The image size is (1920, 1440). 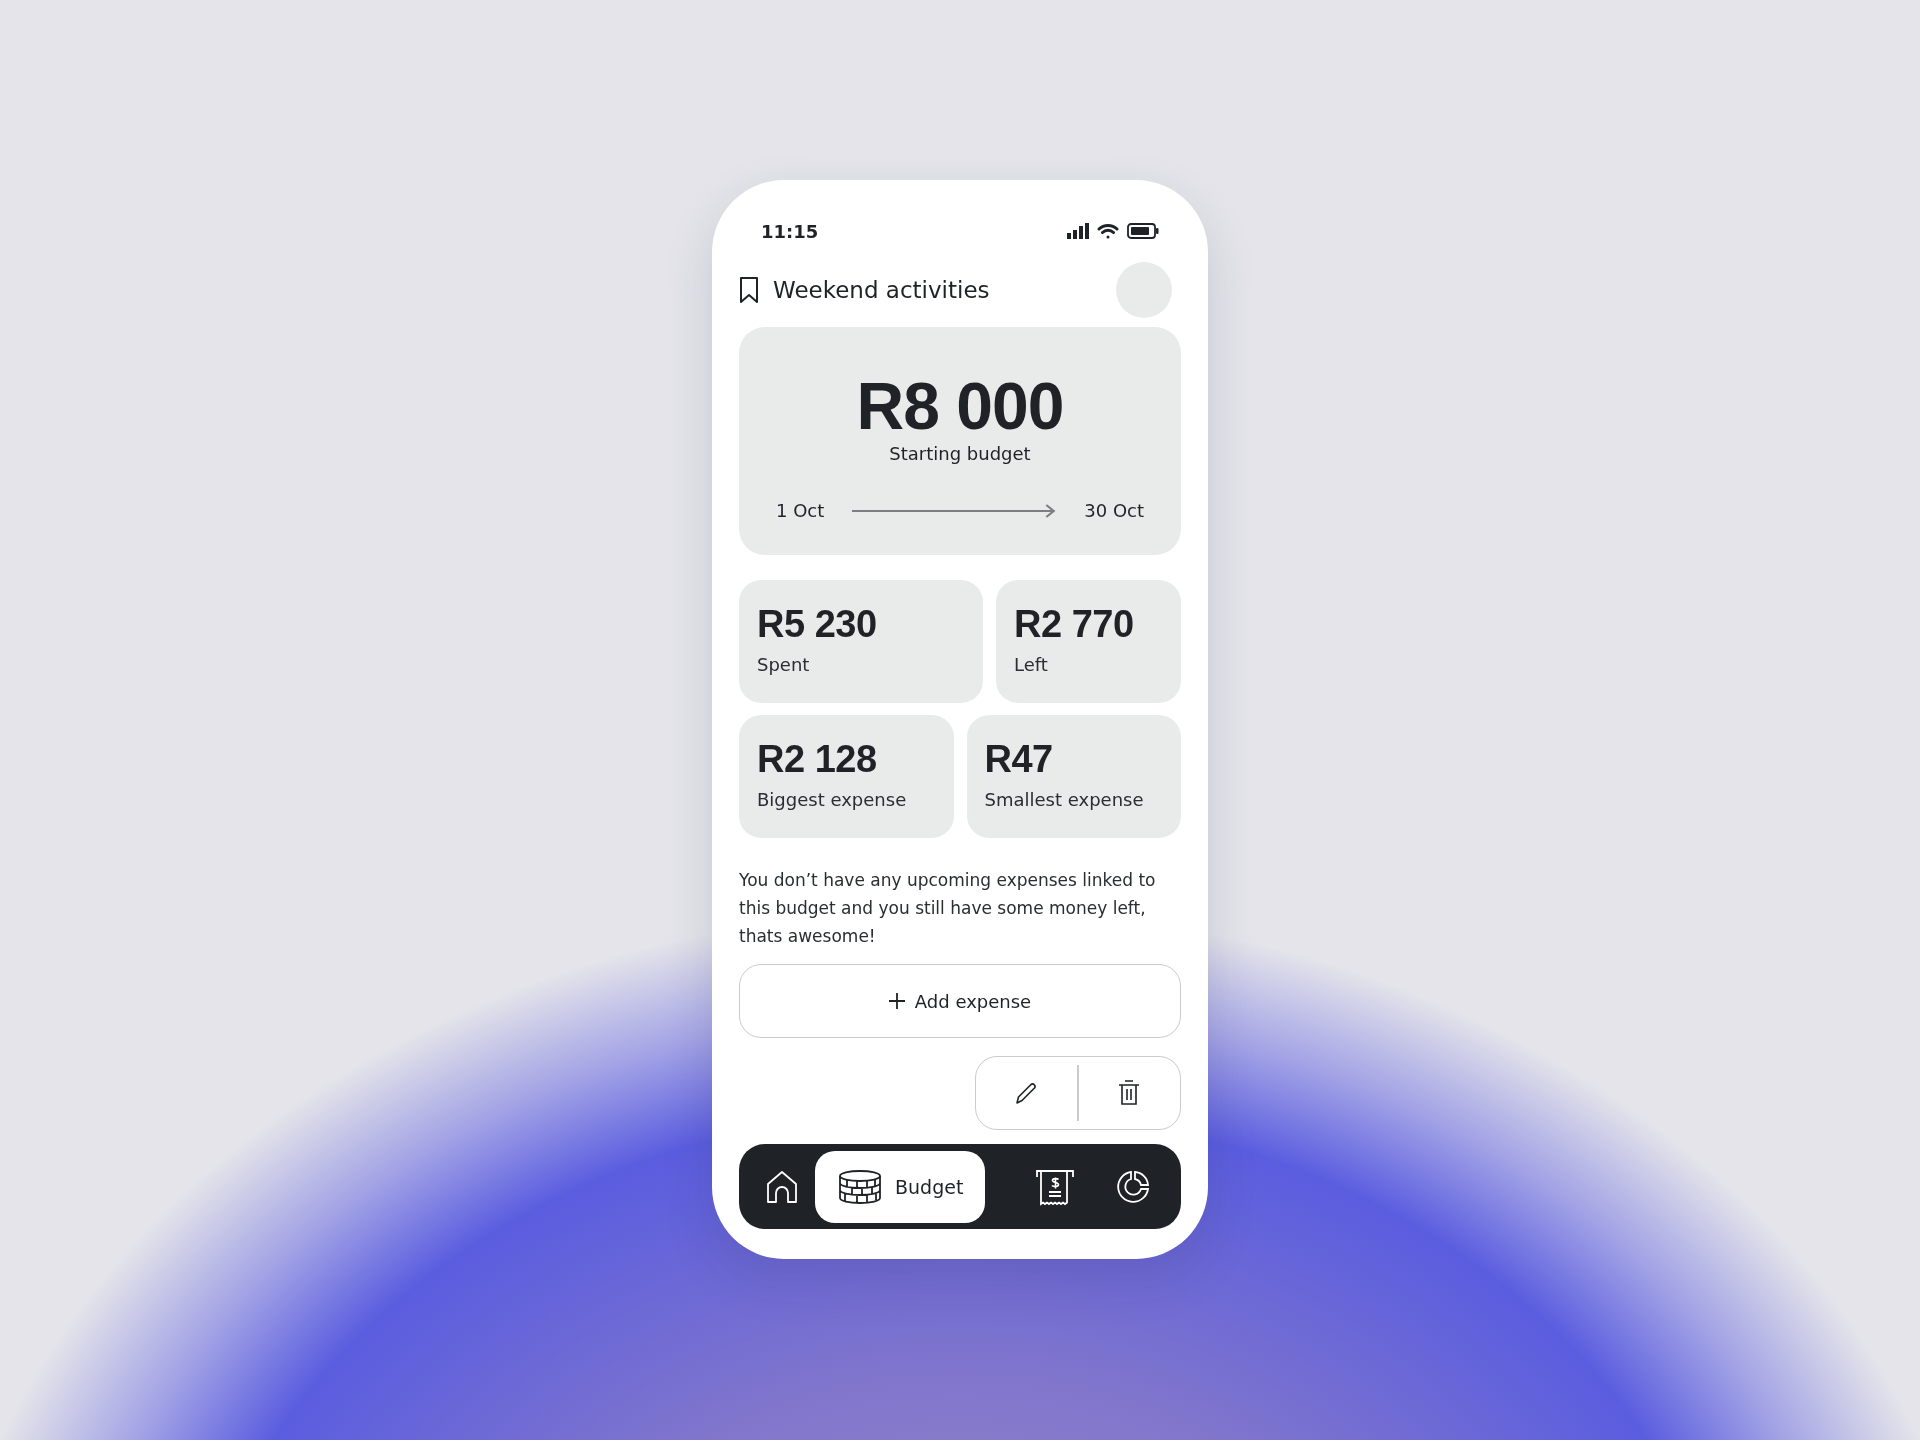 I want to click on pie-chart-icon, so click(x=1133, y=1186).